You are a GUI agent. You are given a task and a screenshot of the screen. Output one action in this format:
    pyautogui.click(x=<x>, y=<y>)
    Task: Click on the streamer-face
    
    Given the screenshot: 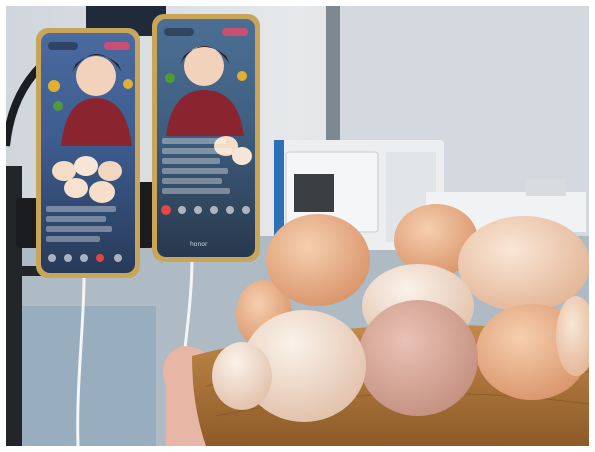 What is the action you would take?
    pyautogui.click(x=96, y=76)
    